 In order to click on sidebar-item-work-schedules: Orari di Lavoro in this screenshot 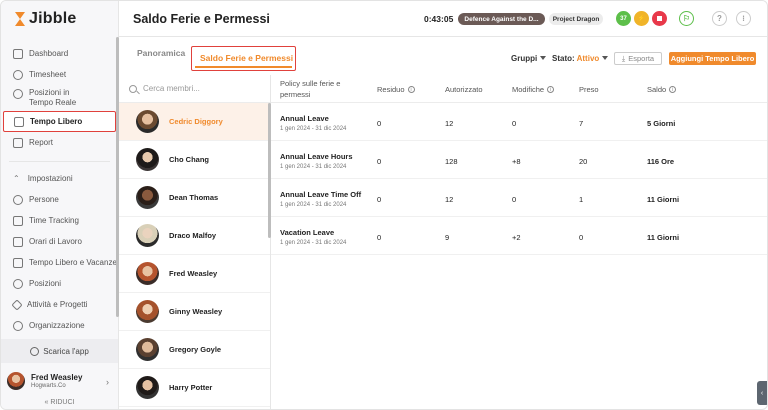, I will do `click(59, 241)`.